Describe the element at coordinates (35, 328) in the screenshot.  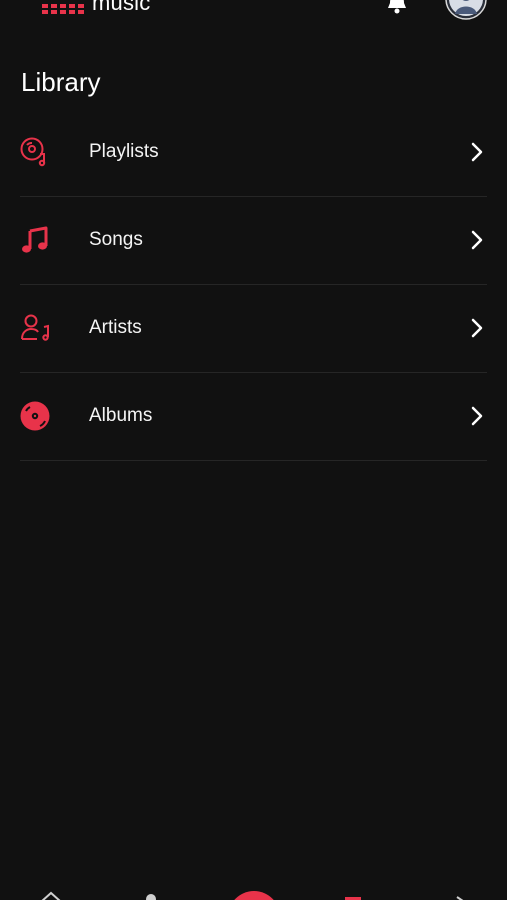
I see `artist-icon` at that location.